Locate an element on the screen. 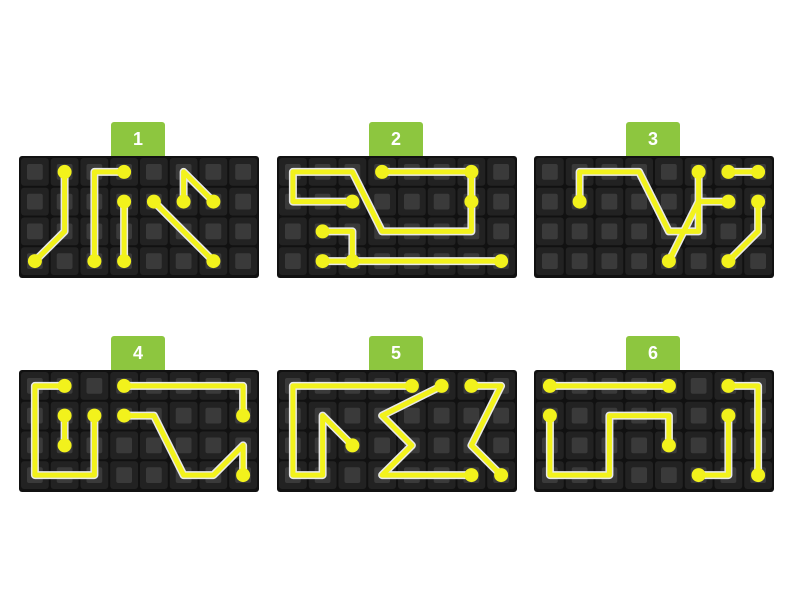 Image resolution: width=794 pixels, height=614 pixels. puzzle-number-tab: 2 is located at coordinates (396, 139).